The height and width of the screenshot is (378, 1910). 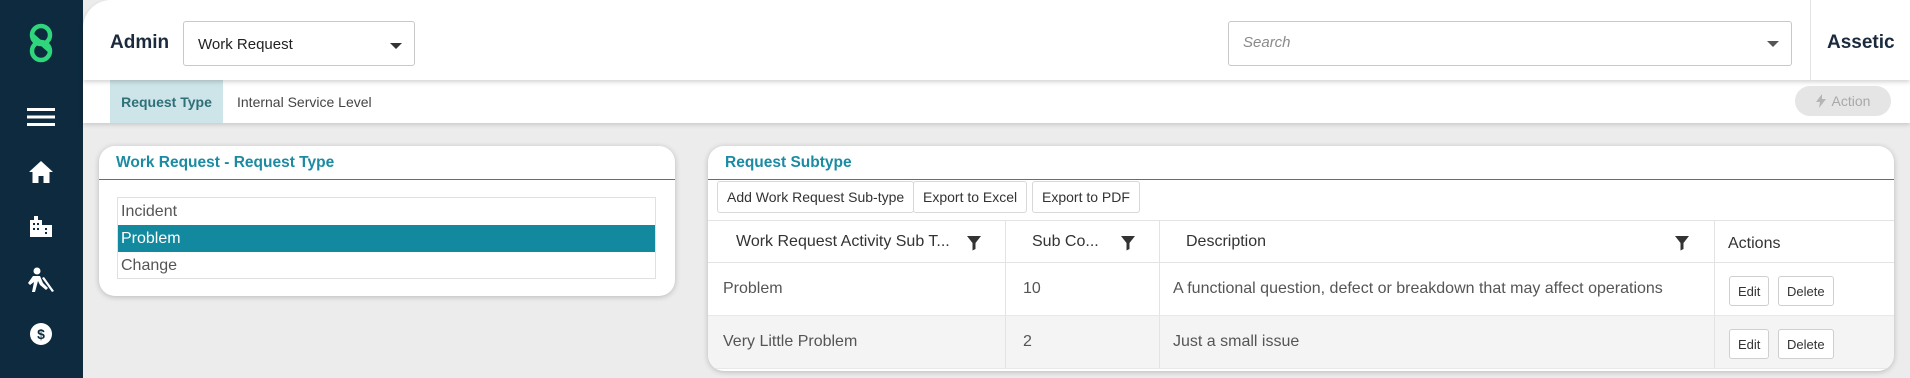 I want to click on action-button: Action, so click(x=1843, y=101).